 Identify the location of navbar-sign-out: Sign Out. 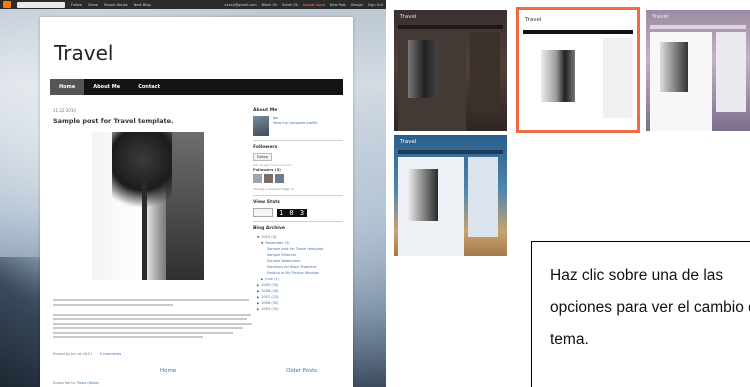
(375, 5).